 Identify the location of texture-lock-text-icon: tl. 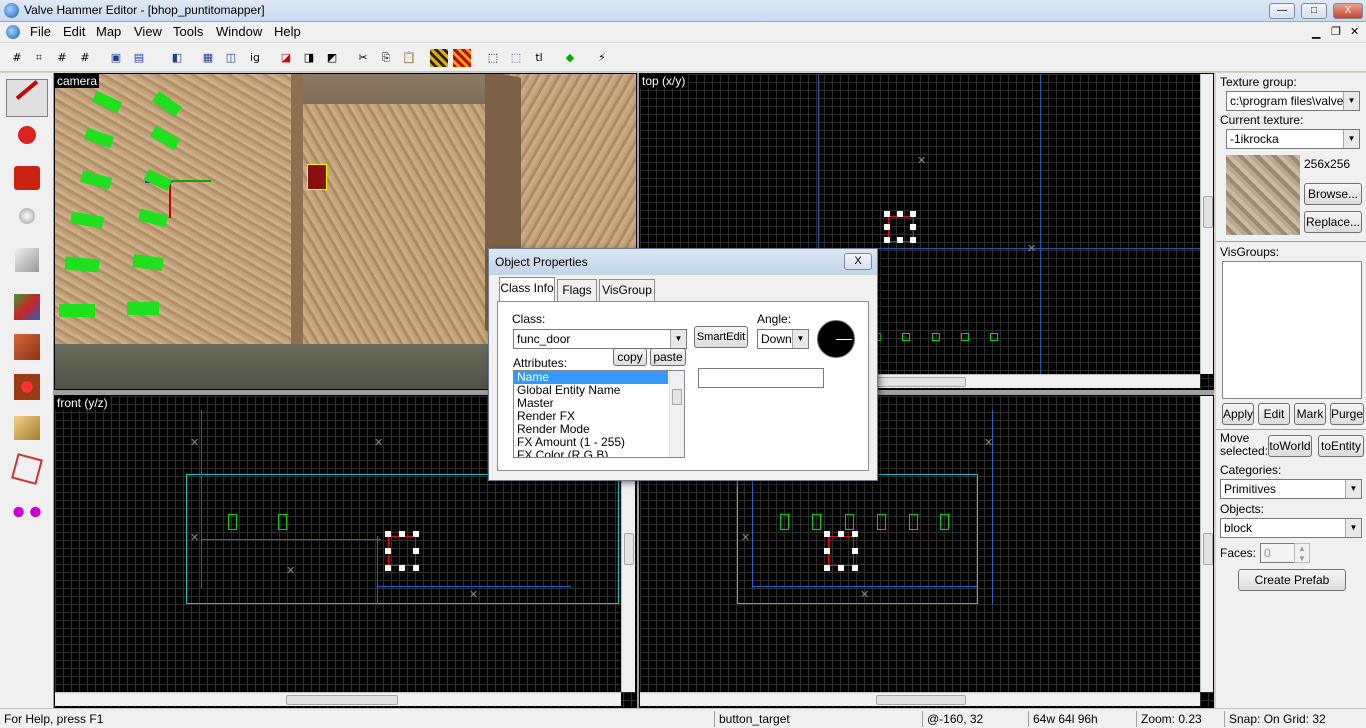
(539, 58).